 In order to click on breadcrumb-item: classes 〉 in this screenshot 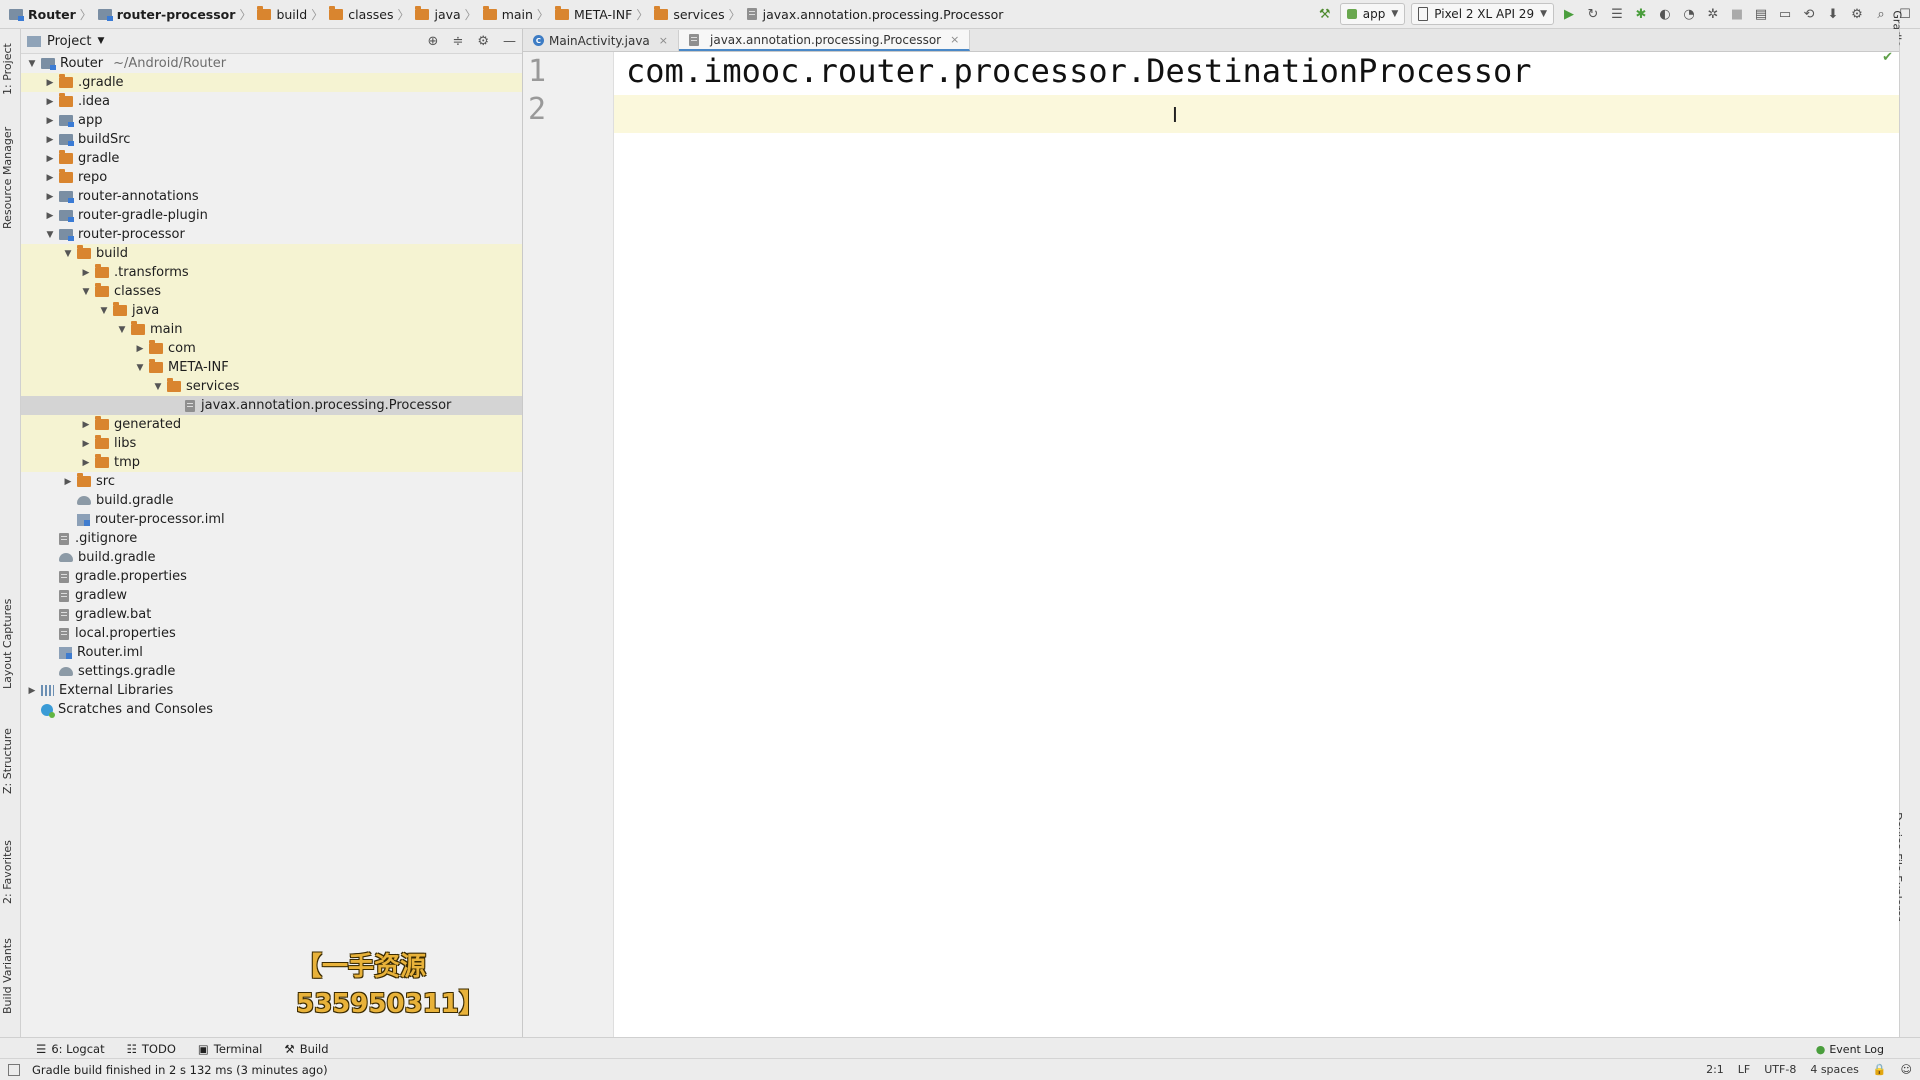, I will do `click(369, 14)`.